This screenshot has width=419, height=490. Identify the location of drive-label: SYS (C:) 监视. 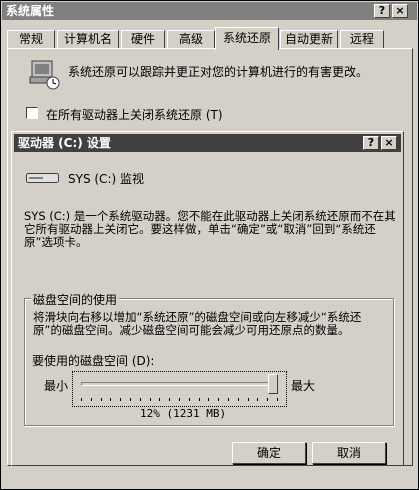
(106, 179).